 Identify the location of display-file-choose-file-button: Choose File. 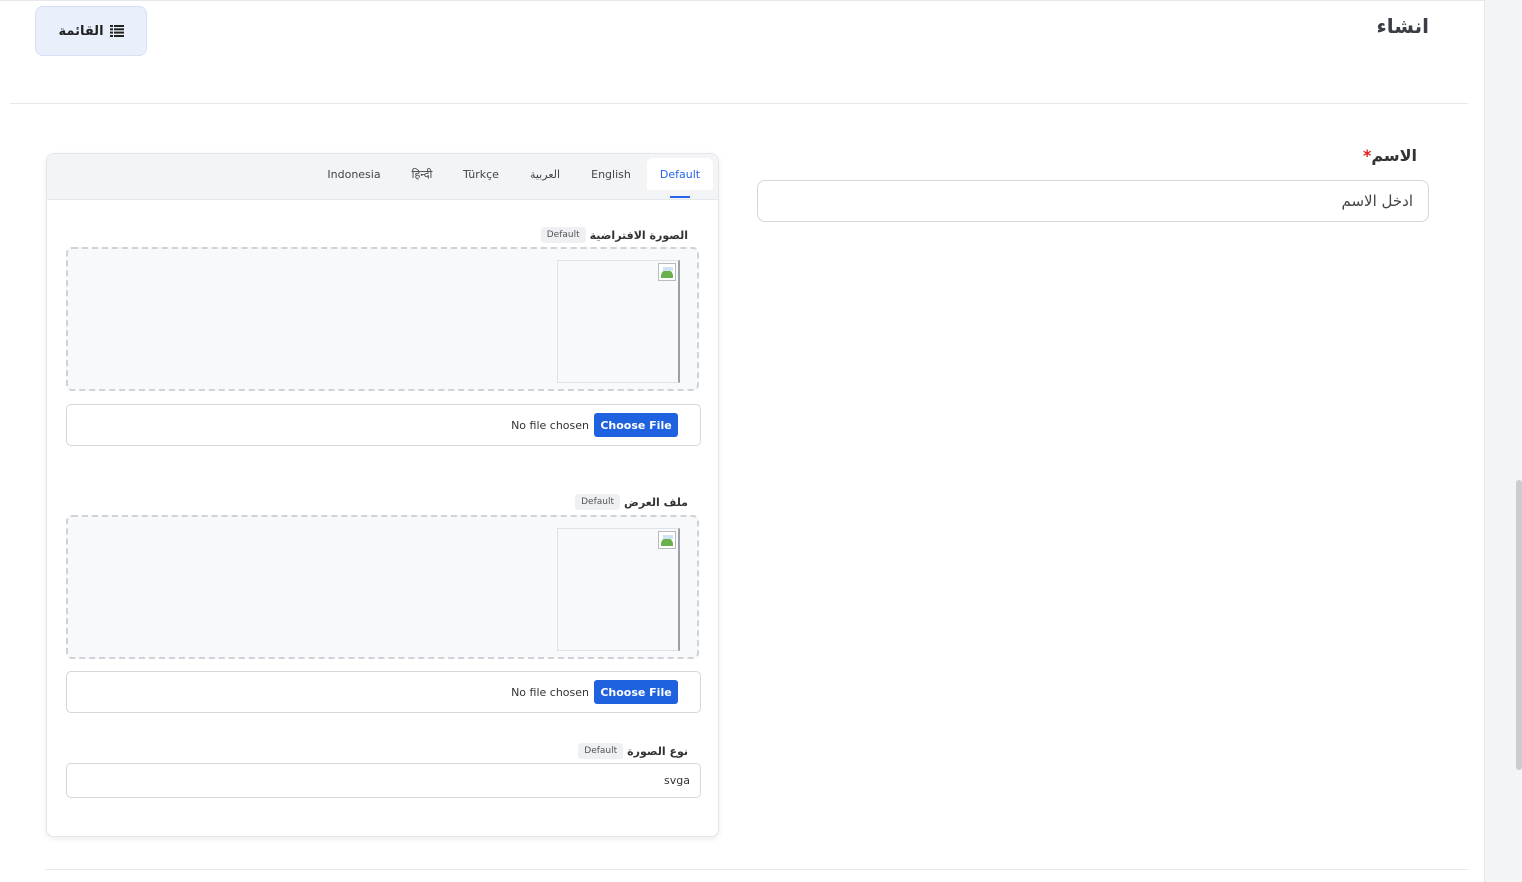
(636, 692).